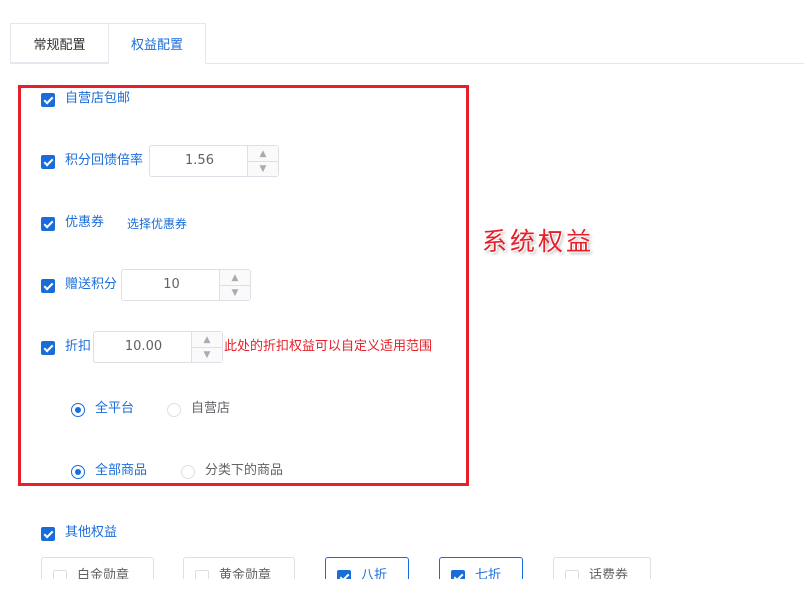 This screenshot has width=804, height=606. I want to click on gift-points-input: 10 ▲ ▼, so click(186, 285).